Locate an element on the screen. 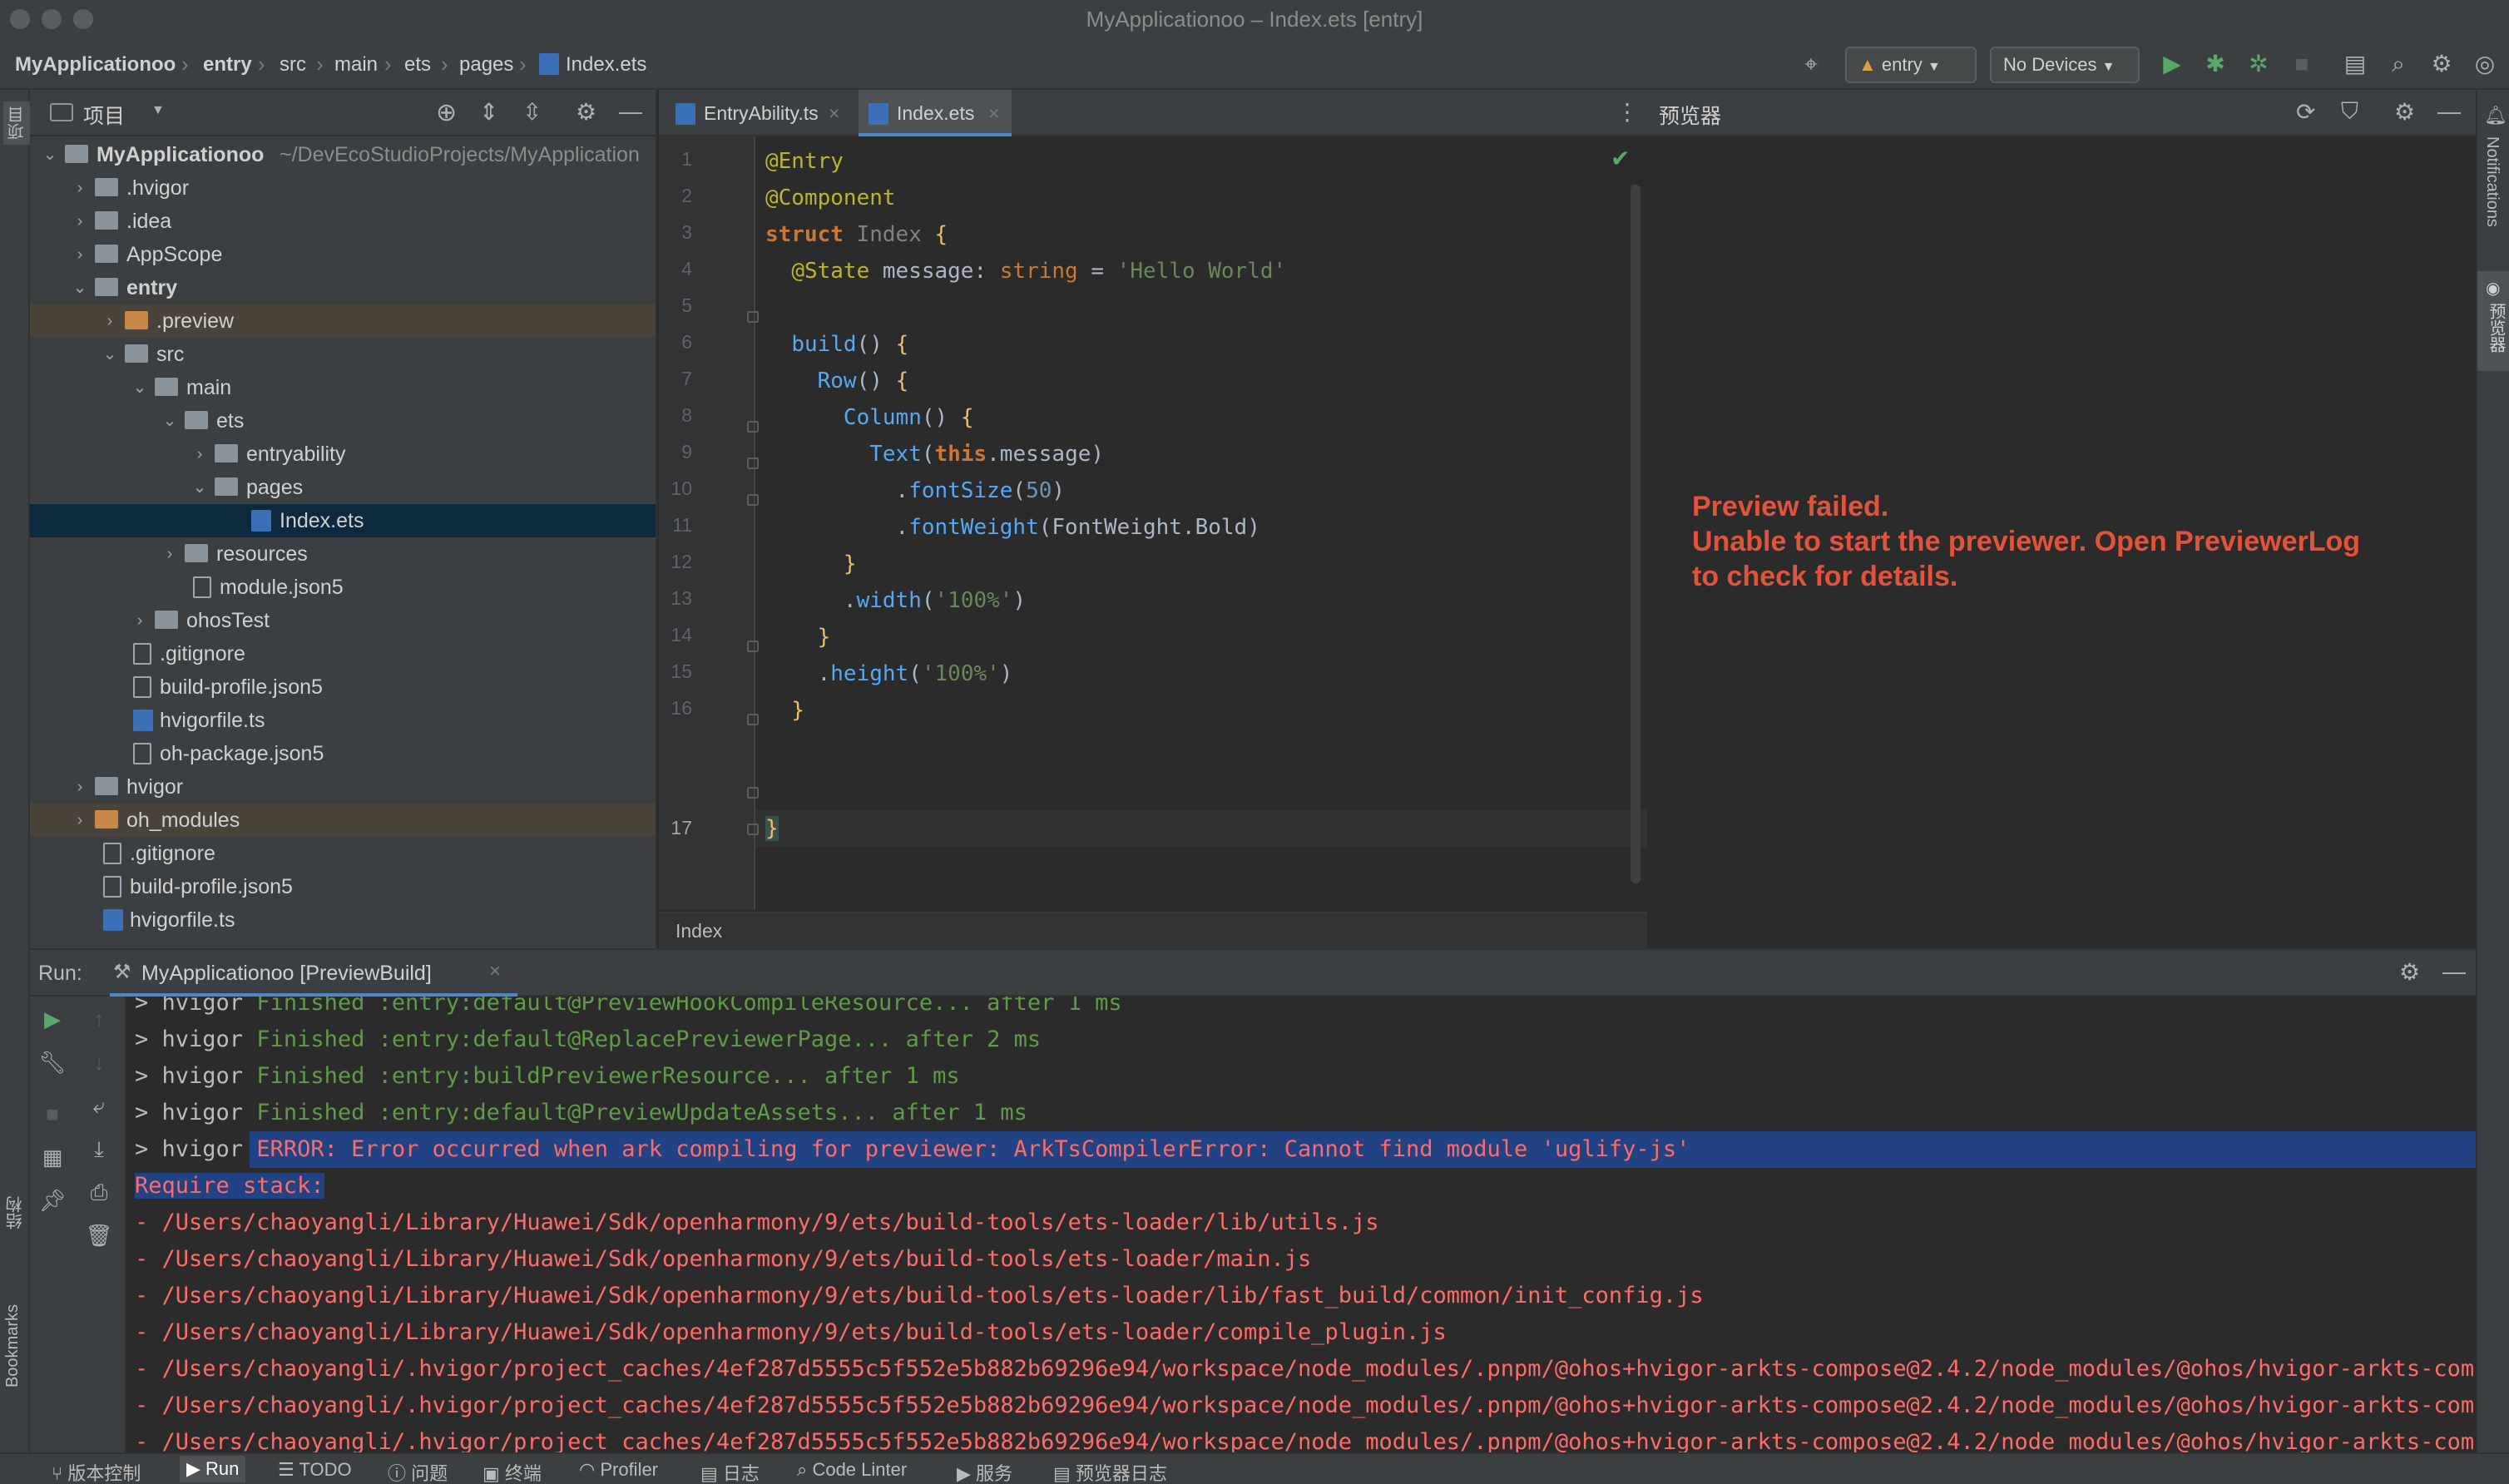 This screenshot has height=1484, width=2509. toolwindow-terminal: ▣ 终端 is located at coordinates (512, 1471).